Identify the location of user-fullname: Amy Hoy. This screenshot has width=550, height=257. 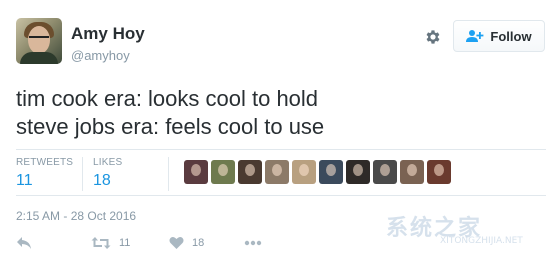
(108, 34).